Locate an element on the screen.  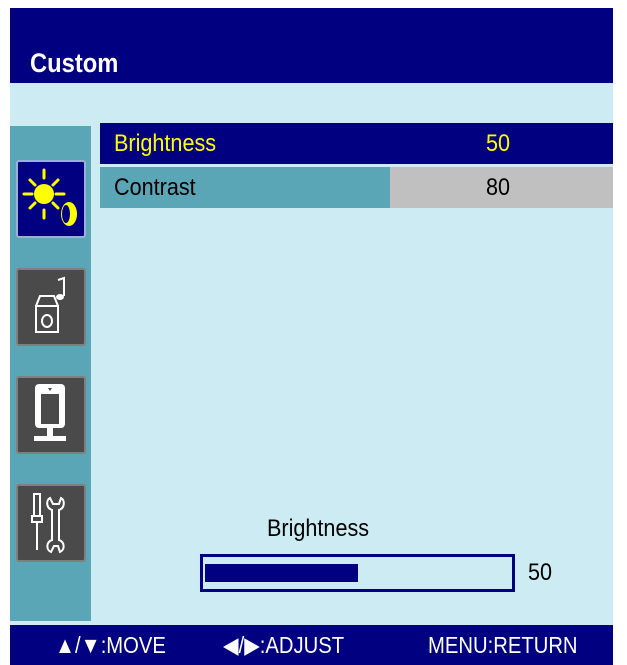
slider-label: Brightness is located at coordinates (318, 528).